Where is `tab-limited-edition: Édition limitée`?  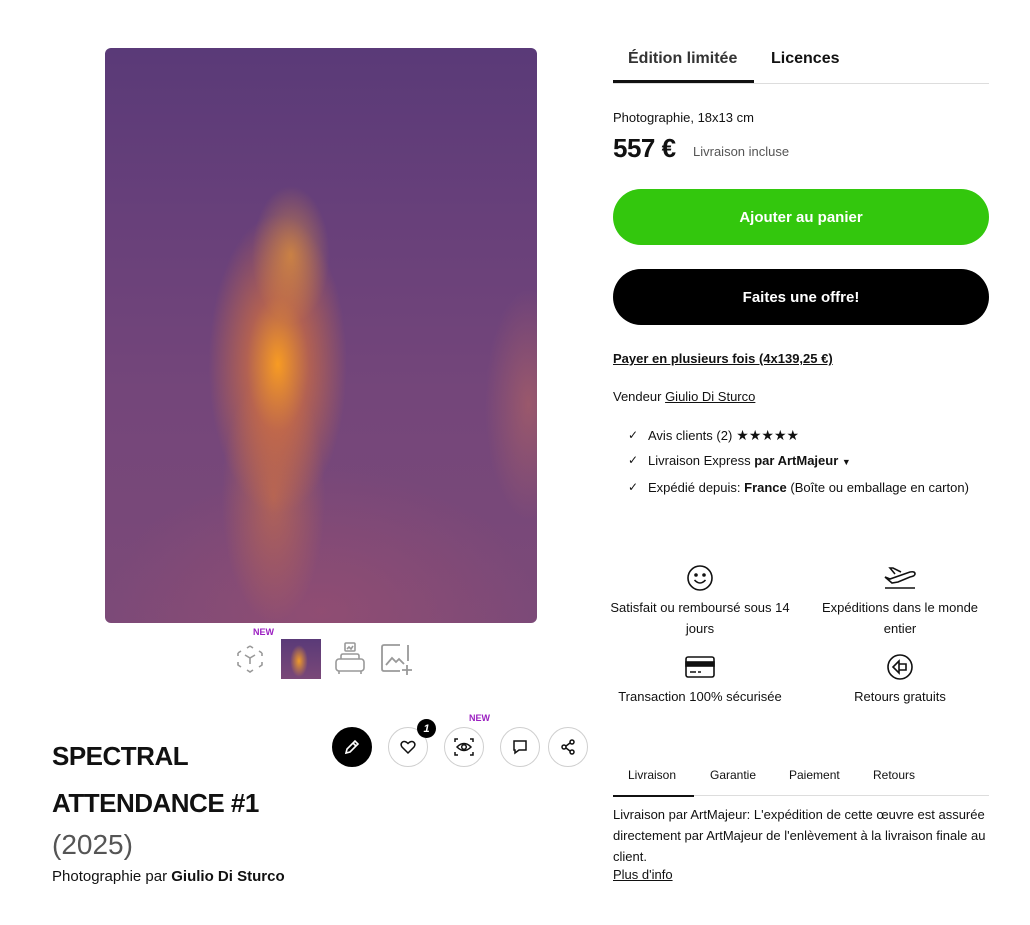
tab-limited-edition: Édition limitée is located at coordinates (683, 66).